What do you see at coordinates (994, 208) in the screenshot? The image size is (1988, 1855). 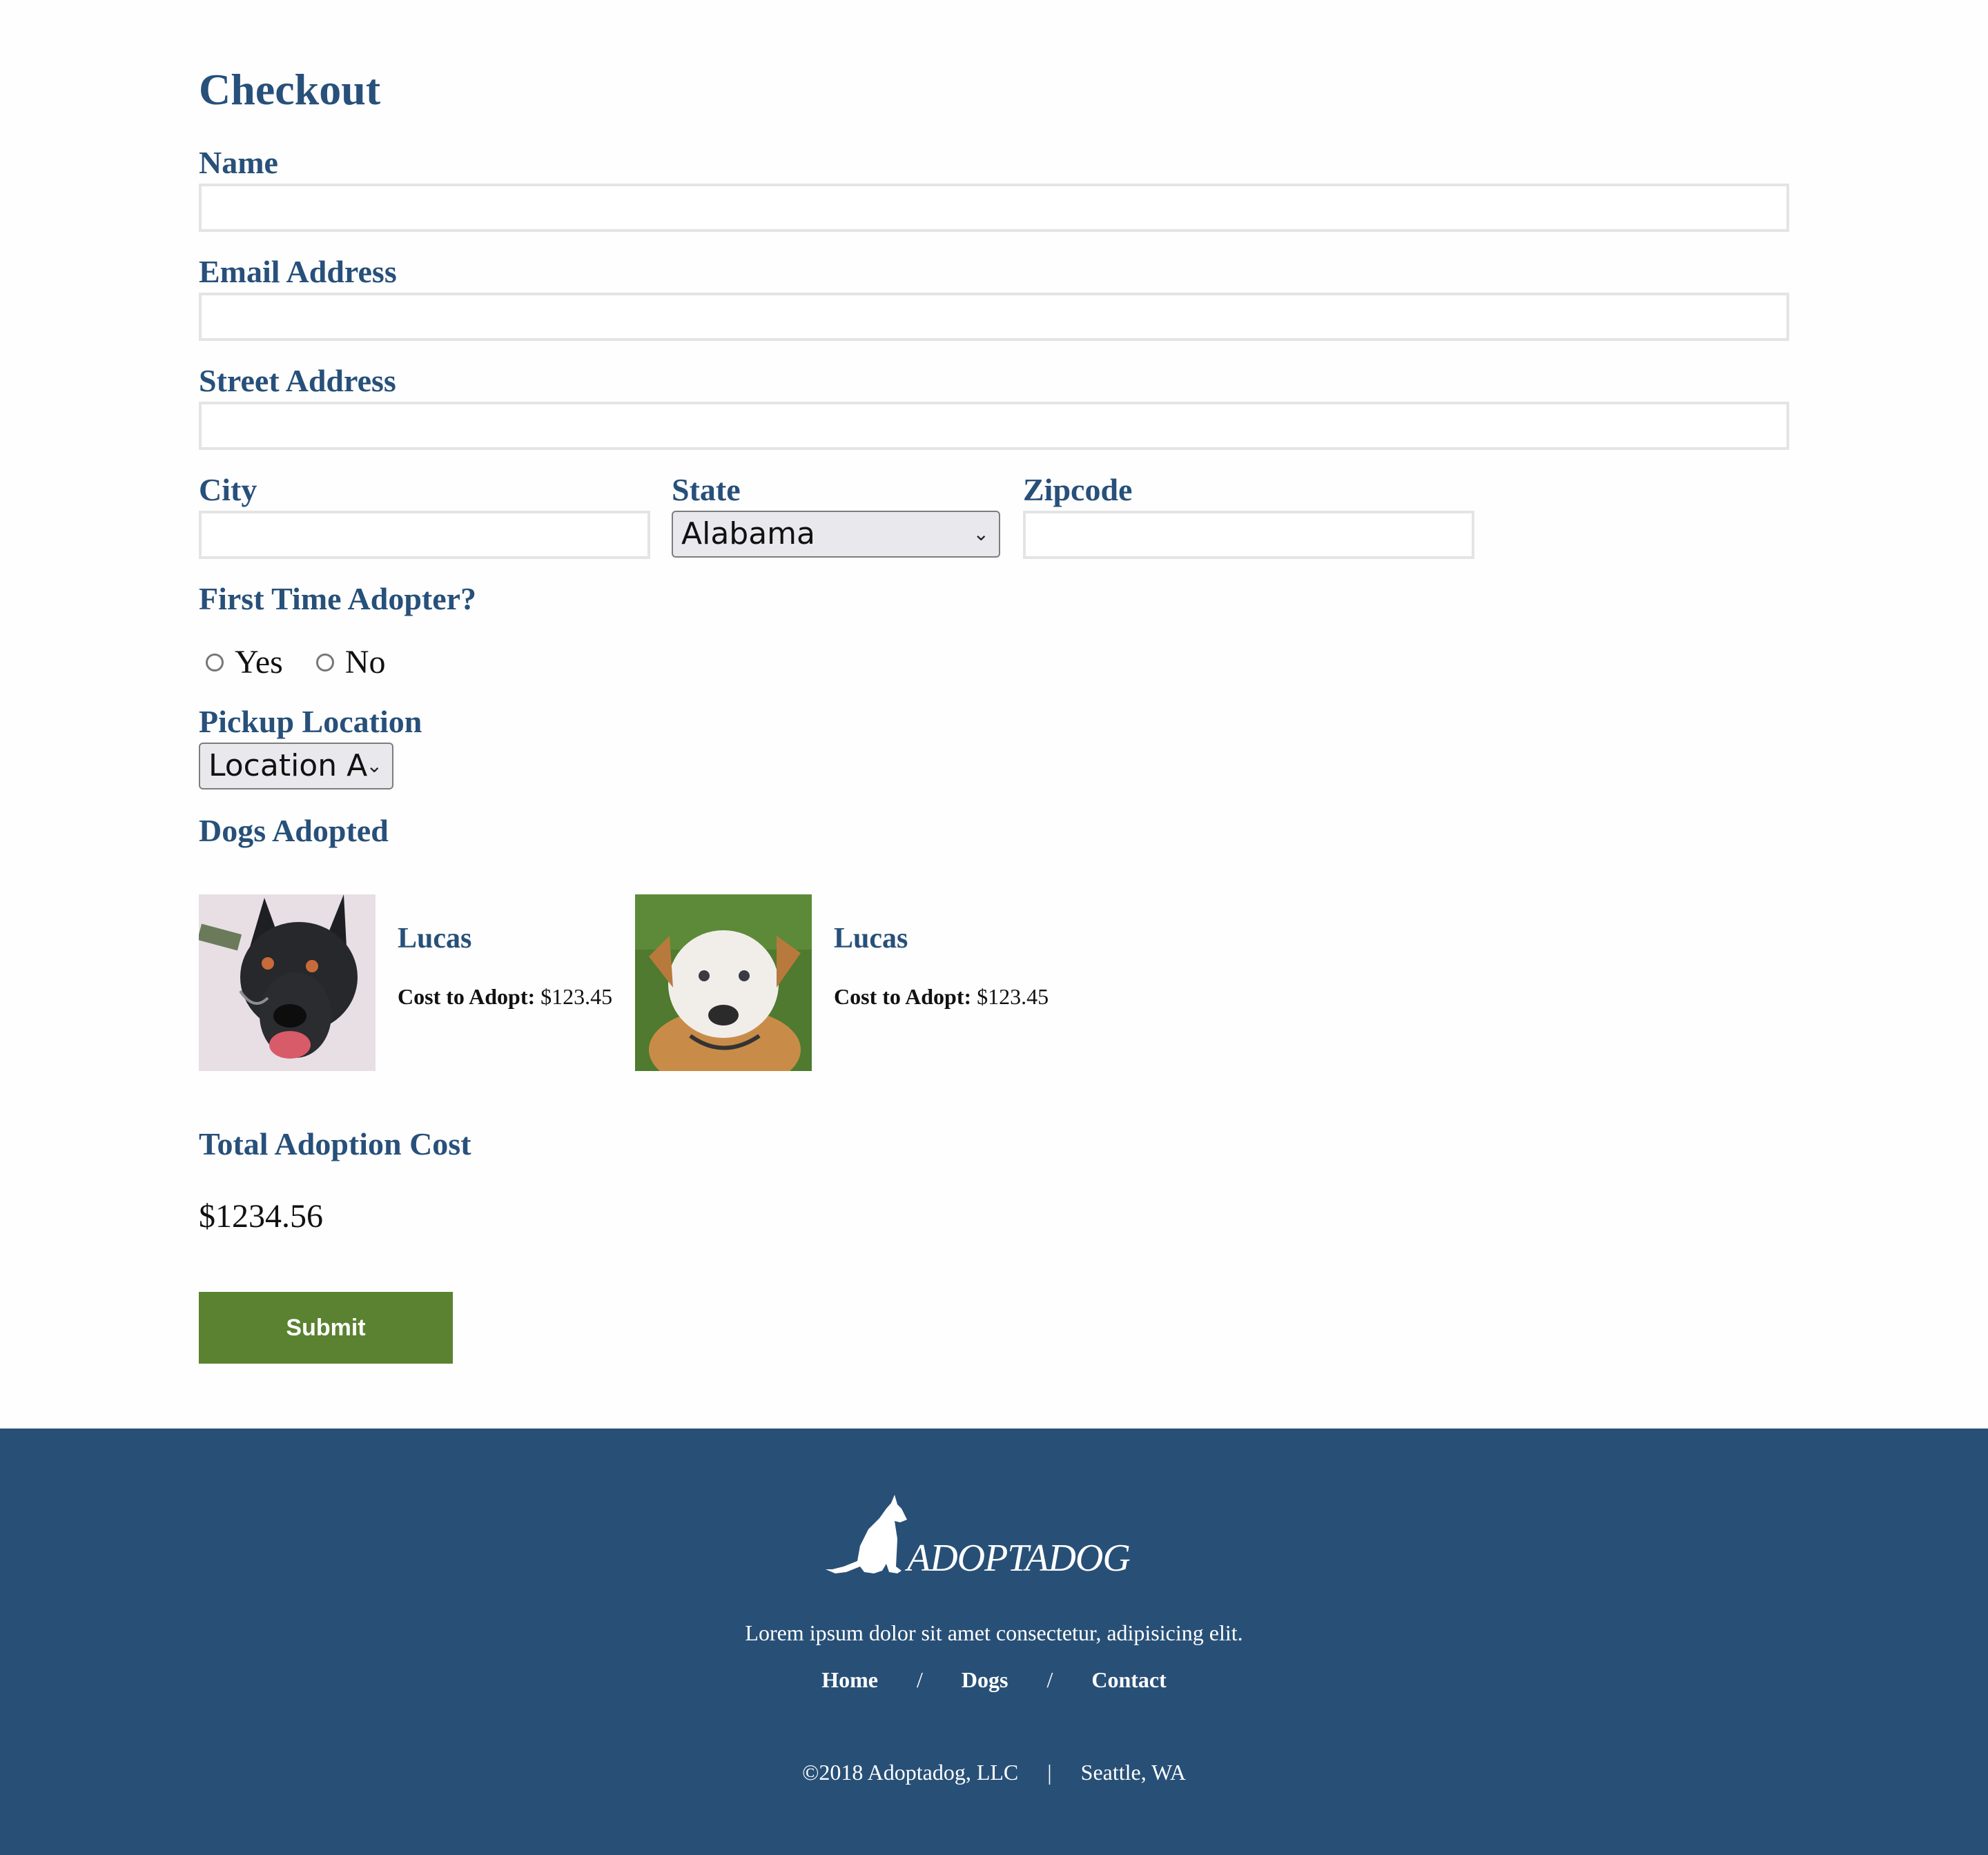 I see `name-input` at bounding box center [994, 208].